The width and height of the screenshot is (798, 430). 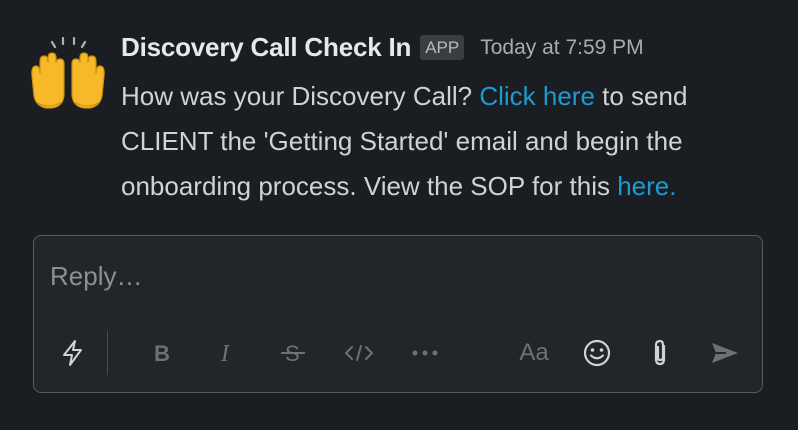 I want to click on formatting-toggle: Aa, so click(x=534, y=353).